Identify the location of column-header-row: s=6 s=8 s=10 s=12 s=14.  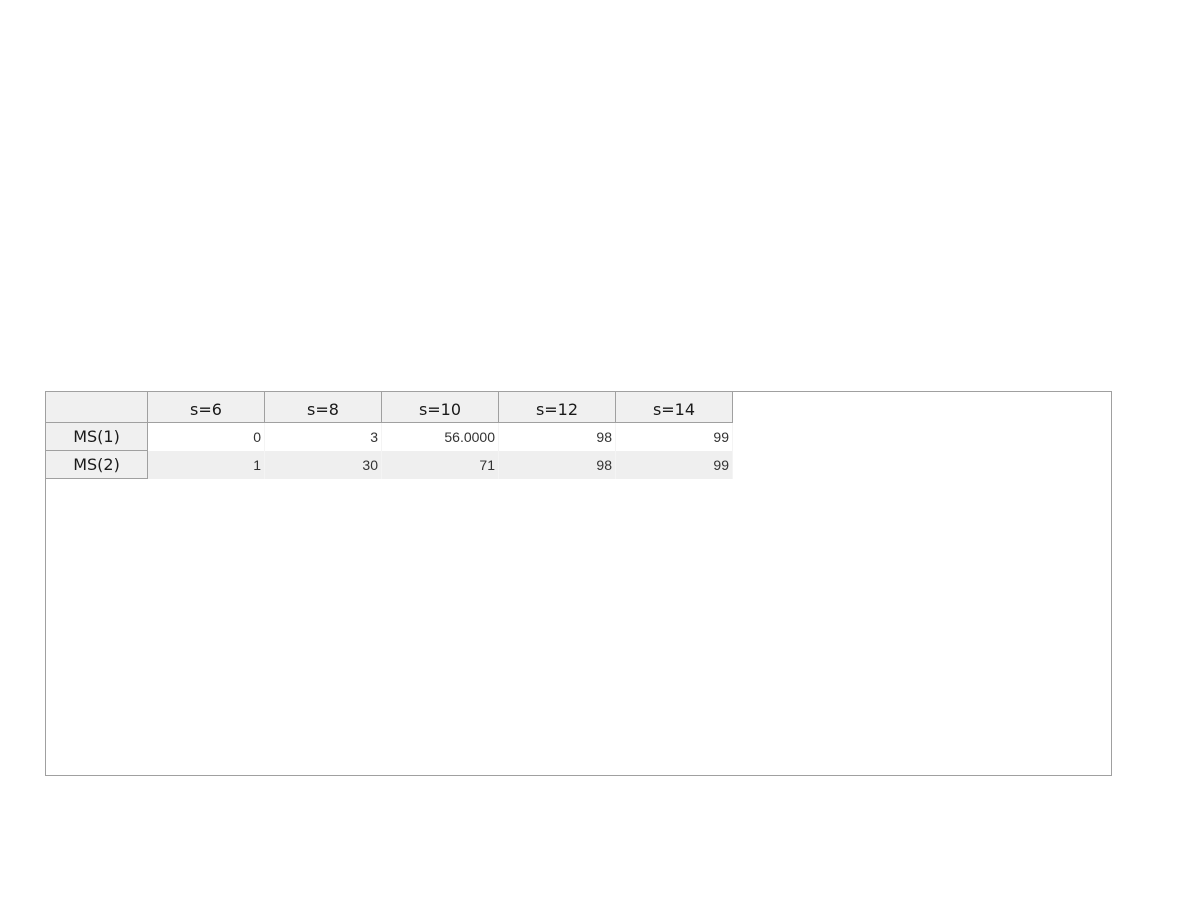
(389, 407).